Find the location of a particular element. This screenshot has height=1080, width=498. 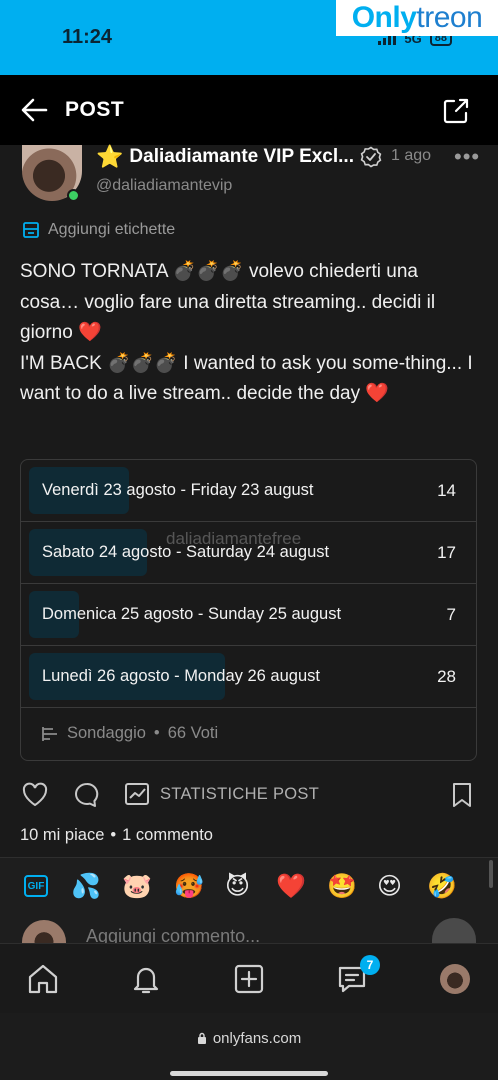

profile-avatar is located at coordinates (455, 979).